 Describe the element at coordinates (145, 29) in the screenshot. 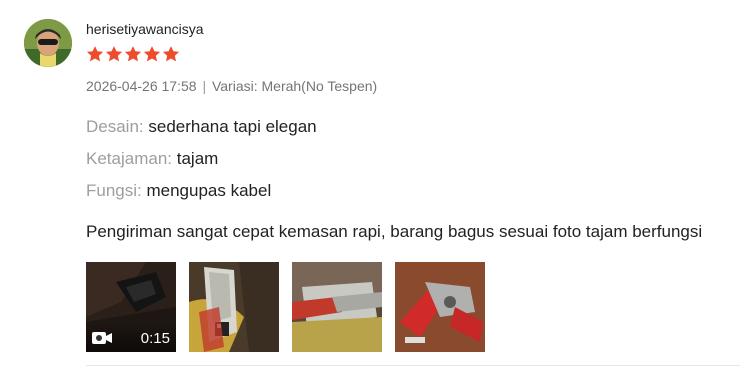

I see `reviewer-username: herisetiyawancisya` at that location.